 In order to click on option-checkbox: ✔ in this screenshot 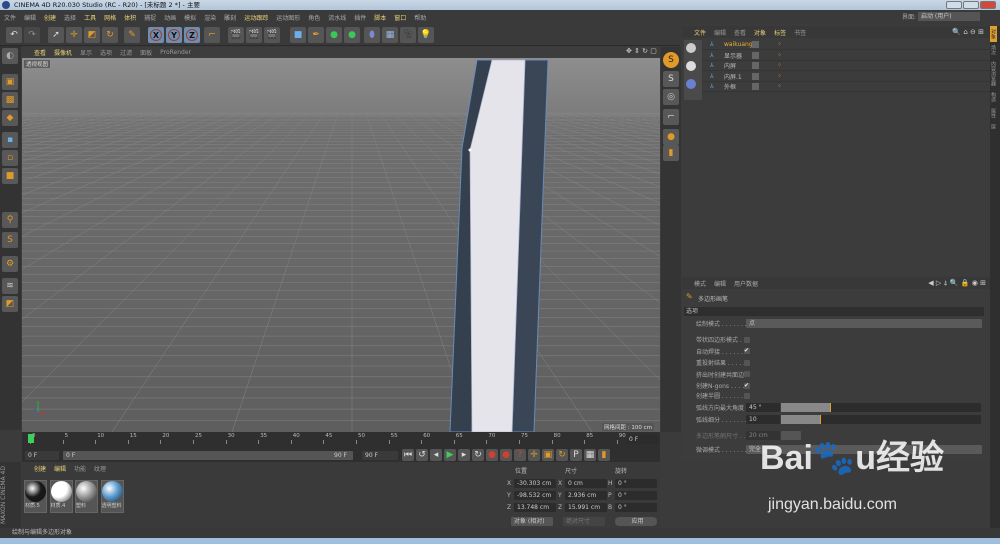, I will do `click(747, 385)`.